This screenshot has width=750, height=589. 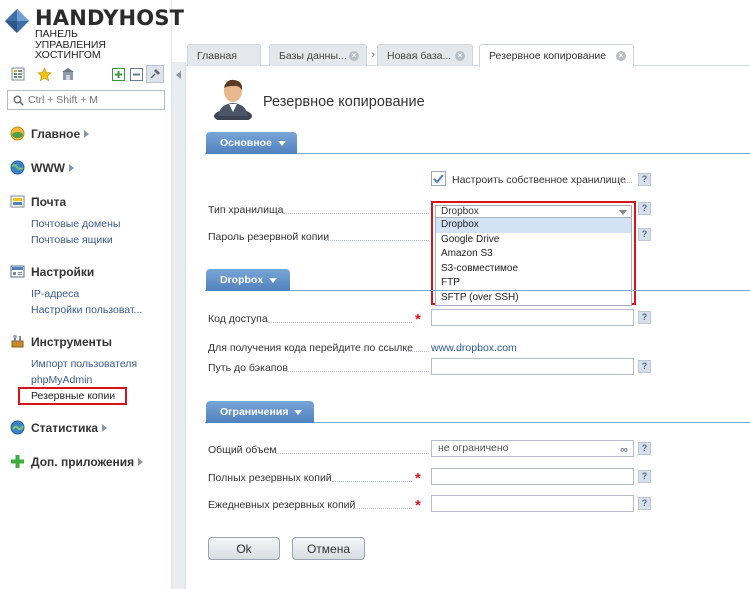 What do you see at coordinates (110, 18) in the screenshot?
I see `logo-brand: HANDYHOST` at bounding box center [110, 18].